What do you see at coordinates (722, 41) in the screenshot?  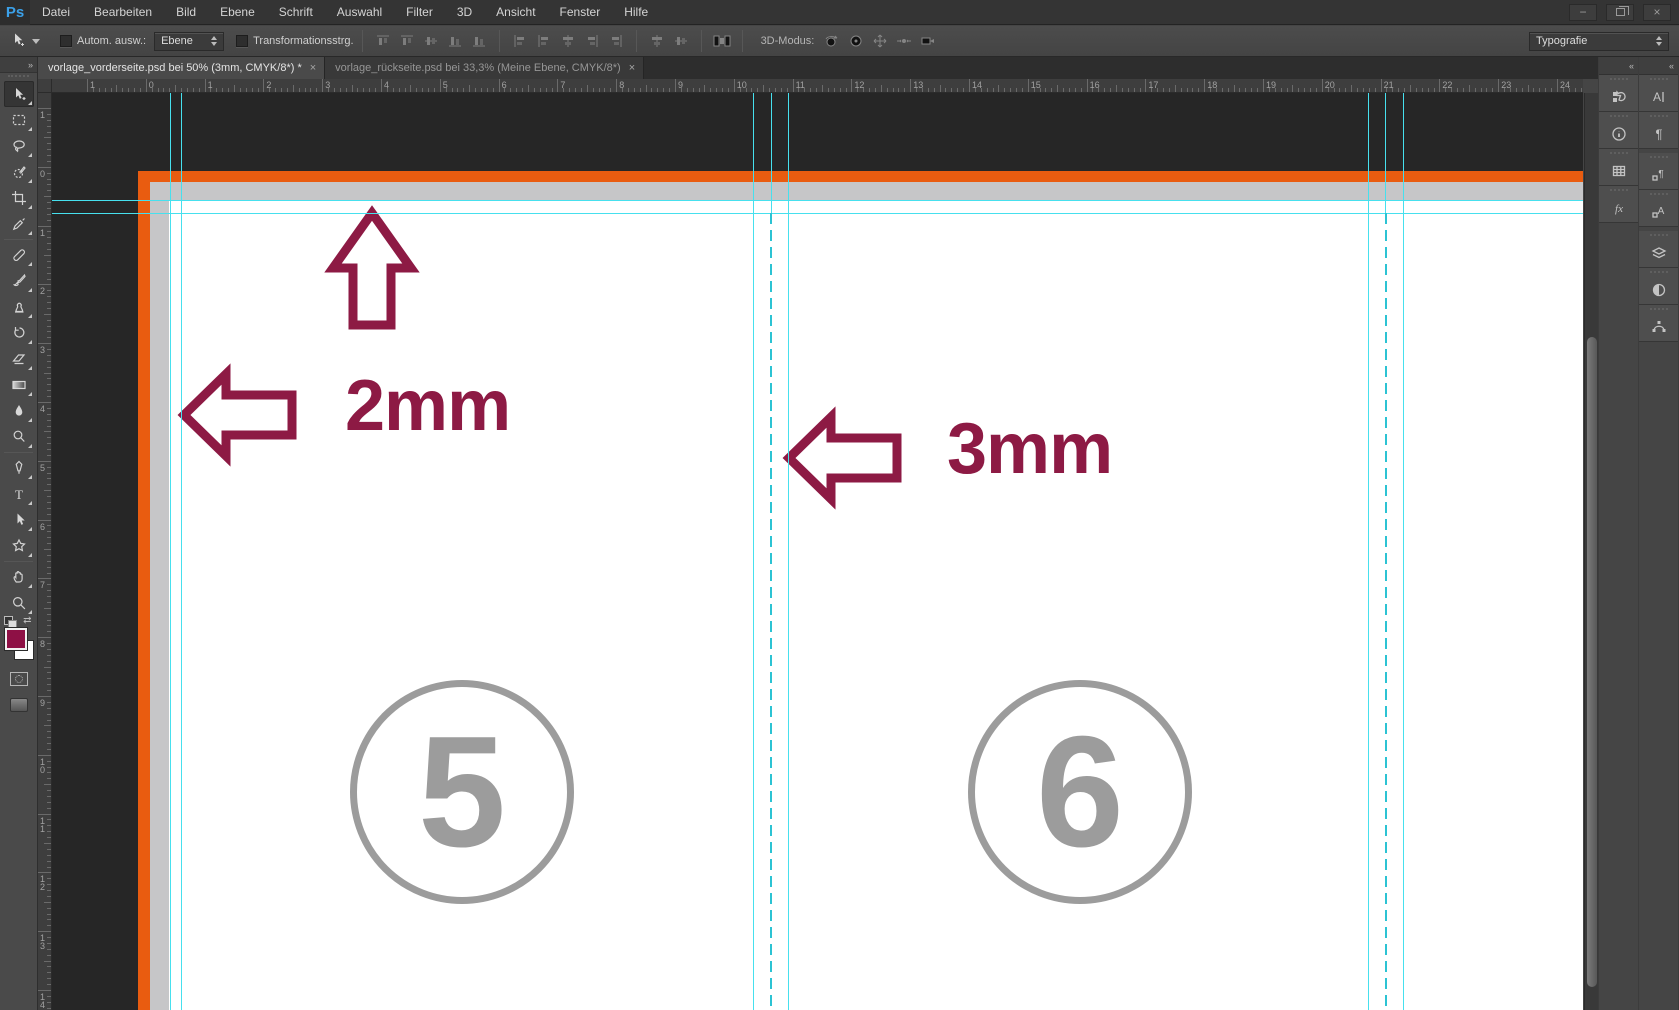 I see `auto-align-layers-icon` at bounding box center [722, 41].